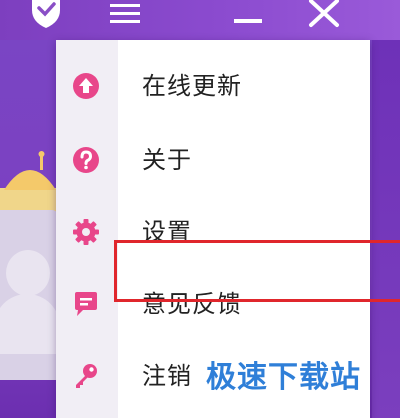 This screenshot has height=418, width=400. I want to click on watermark-text: 极速下载站, so click(283, 377).